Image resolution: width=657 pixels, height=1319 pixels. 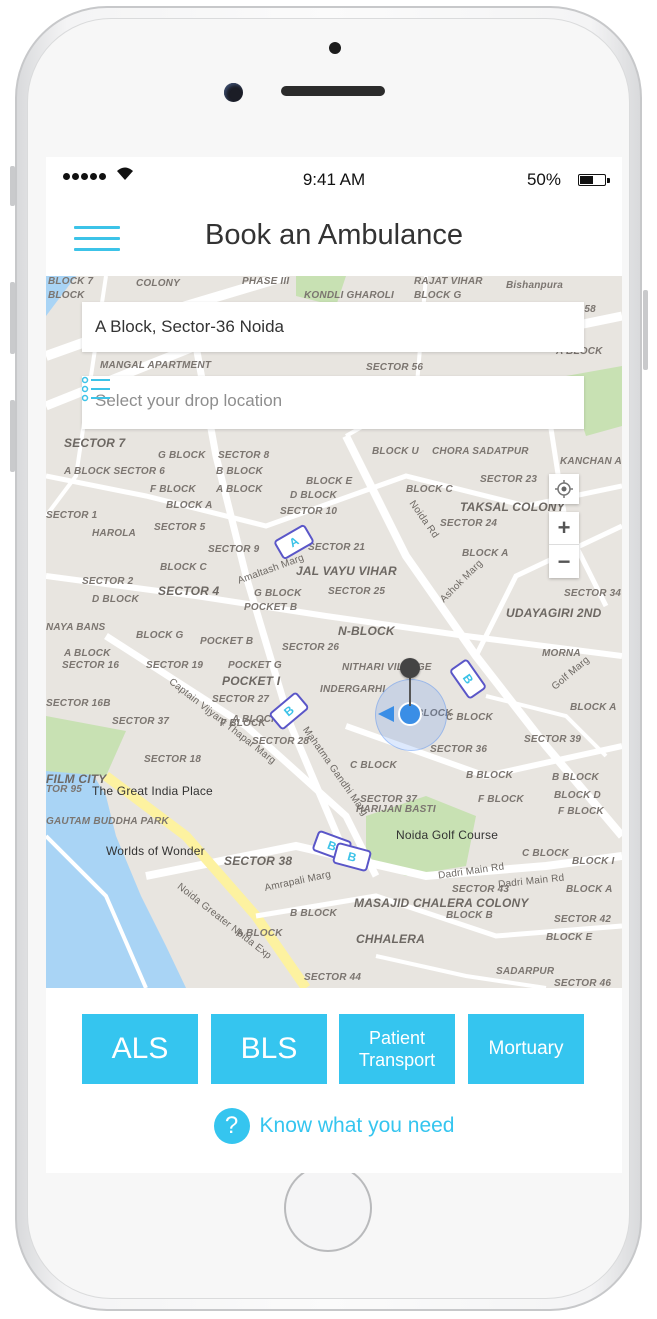 What do you see at coordinates (583, 983) in the screenshot?
I see `map-area-label: SECTOR 46` at bounding box center [583, 983].